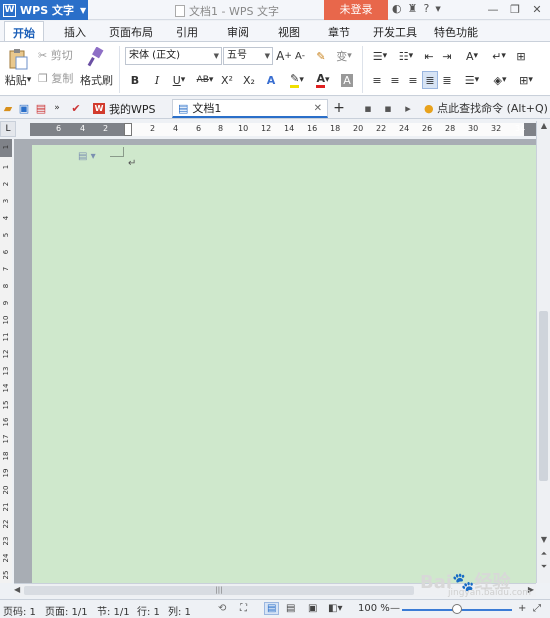  What do you see at coordinates (250, 108) in the screenshot?
I see `tab-document1: ▤ 文档1 ✕` at bounding box center [250, 108].